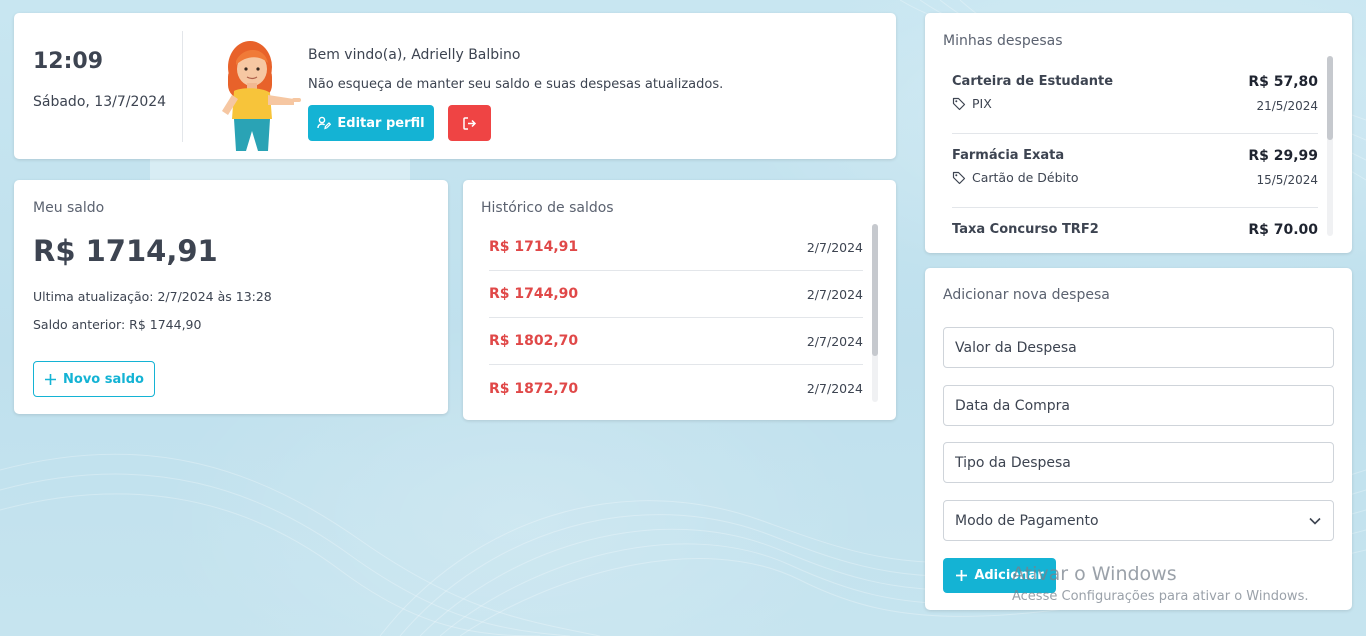 This screenshot has height=636, width=1366. I want to click on expense-amount: R$ 29,99, so click(1283, 156).